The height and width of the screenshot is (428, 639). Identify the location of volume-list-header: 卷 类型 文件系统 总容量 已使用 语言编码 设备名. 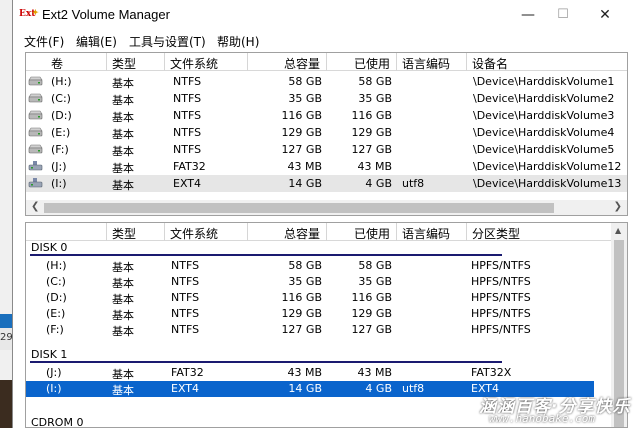
(326, 62).